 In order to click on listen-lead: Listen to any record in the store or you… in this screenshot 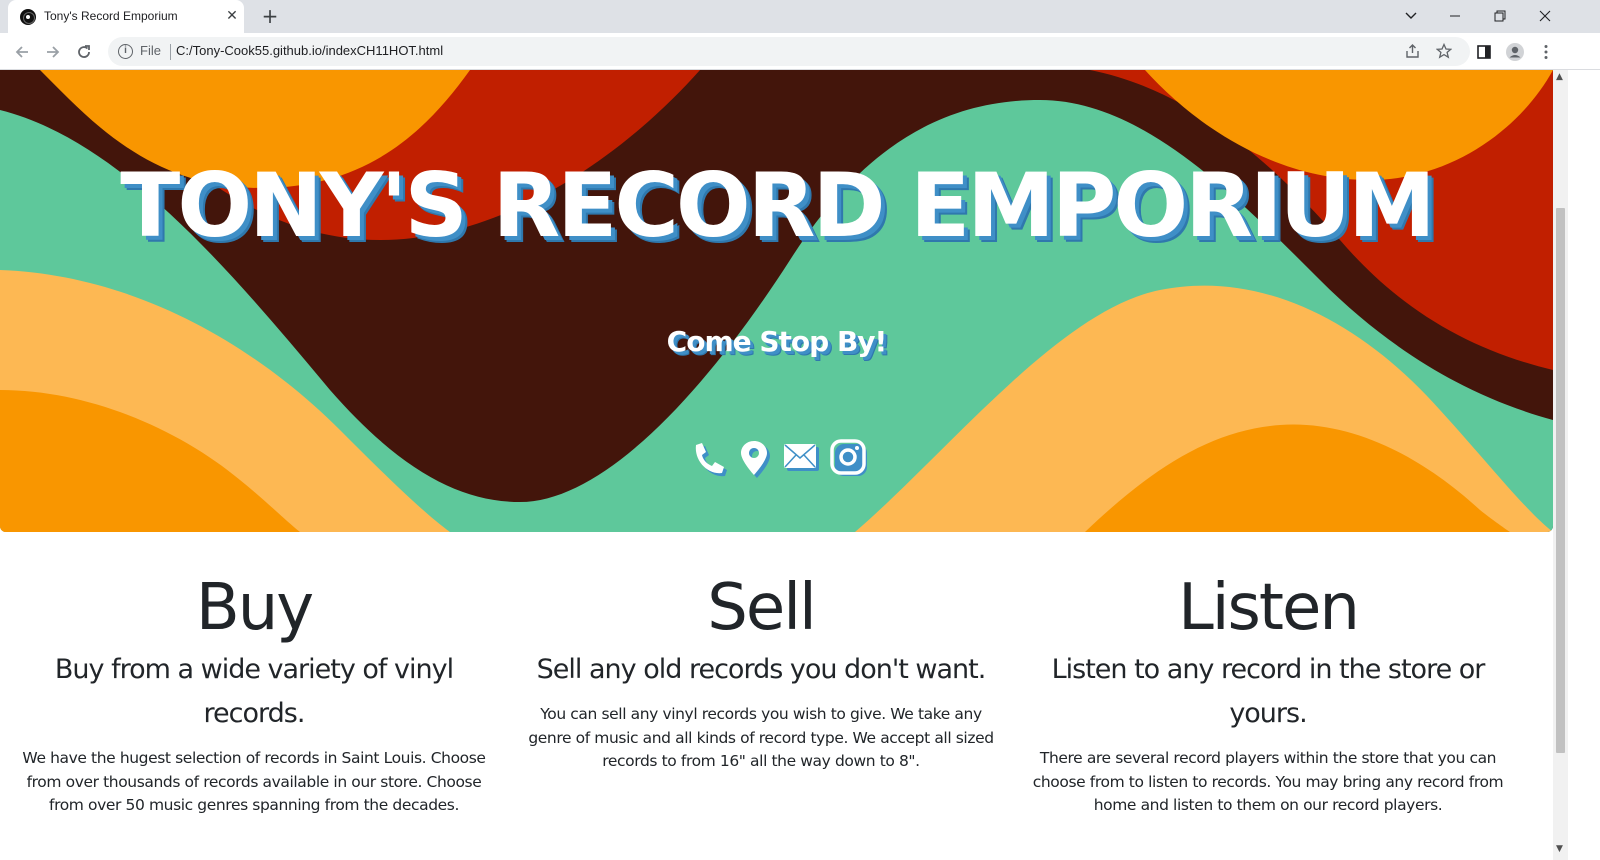, I will do `click(1268, 691)`.